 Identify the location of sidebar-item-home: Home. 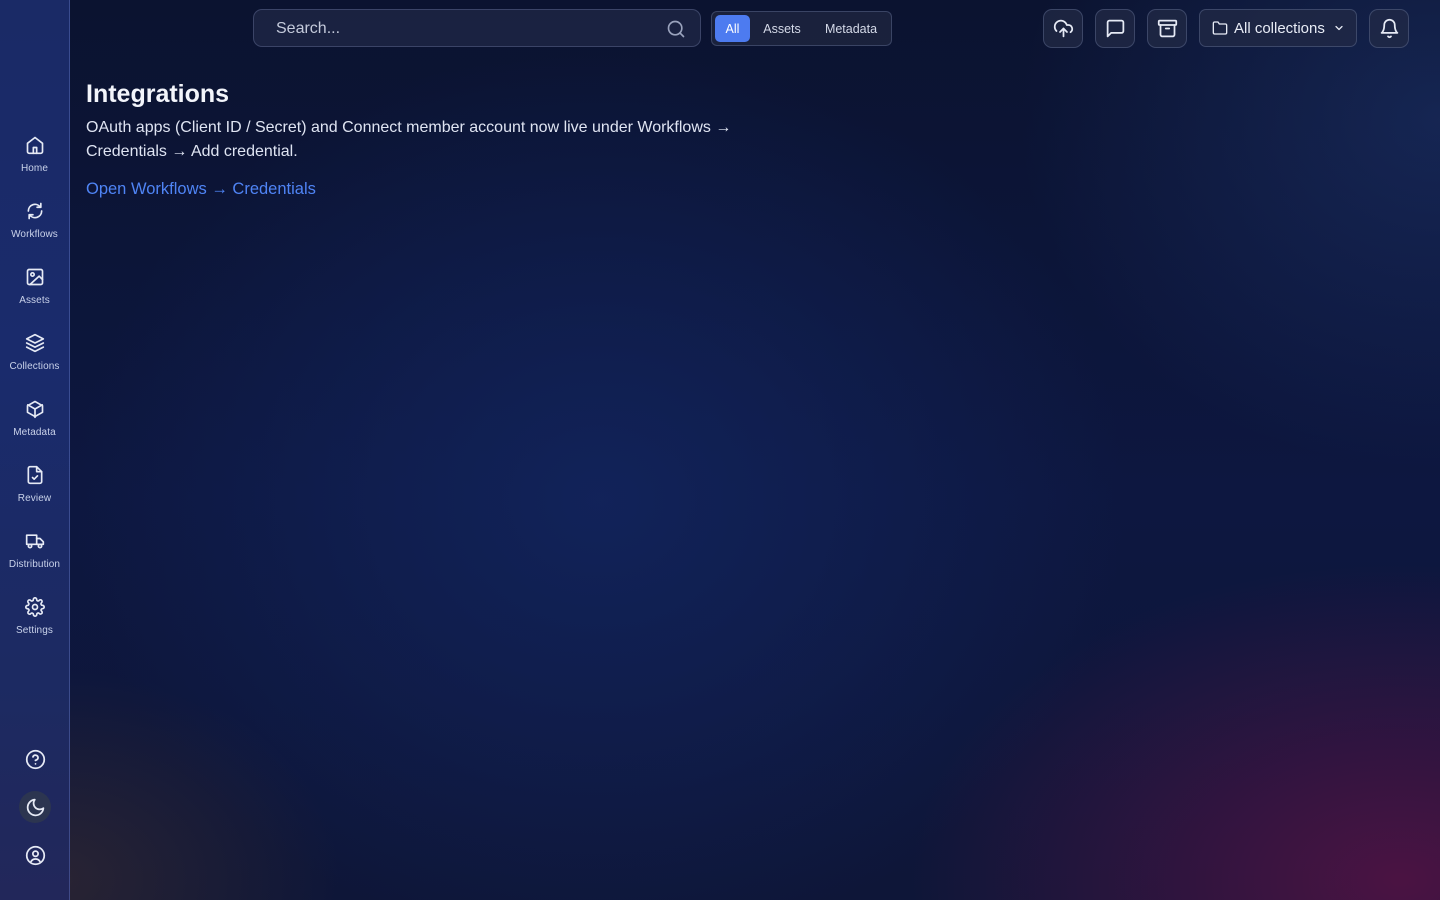
(34, 161).